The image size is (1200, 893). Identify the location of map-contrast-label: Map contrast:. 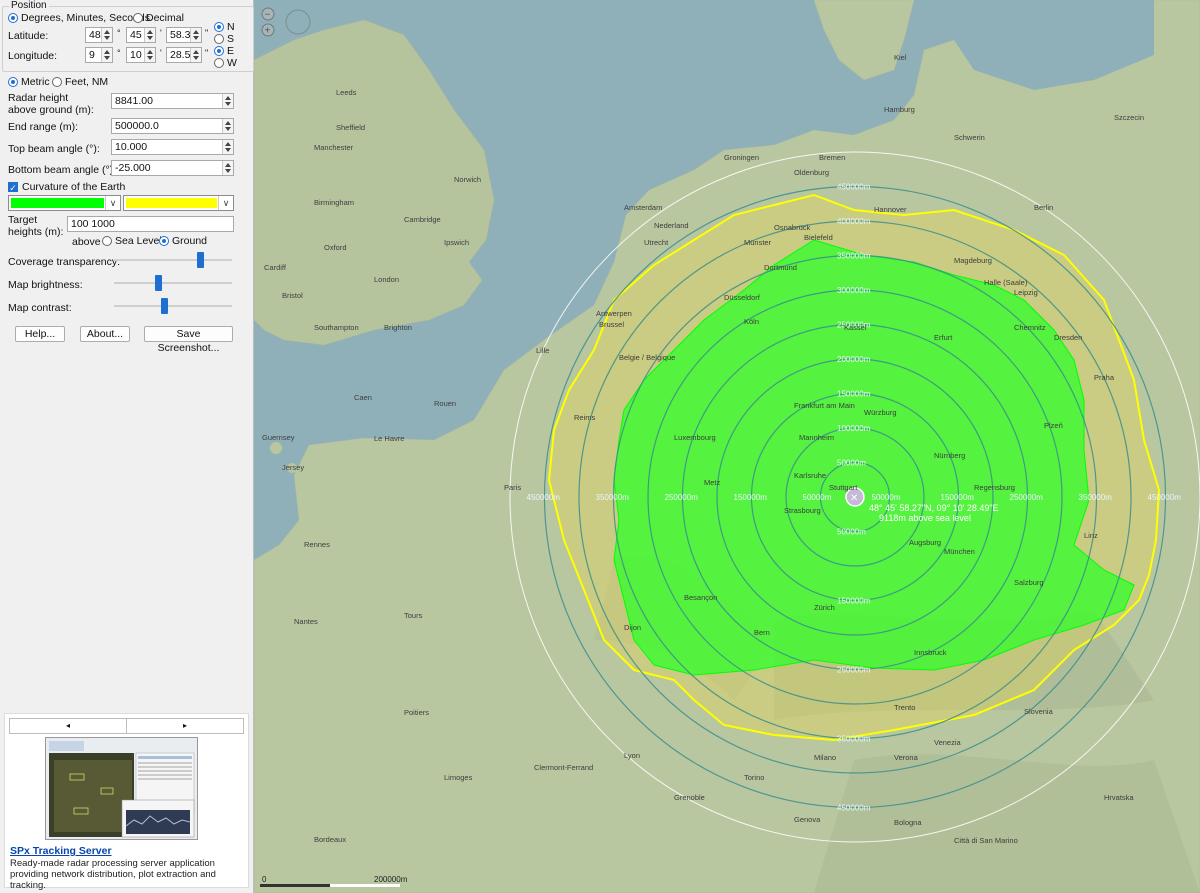
(40, 308).